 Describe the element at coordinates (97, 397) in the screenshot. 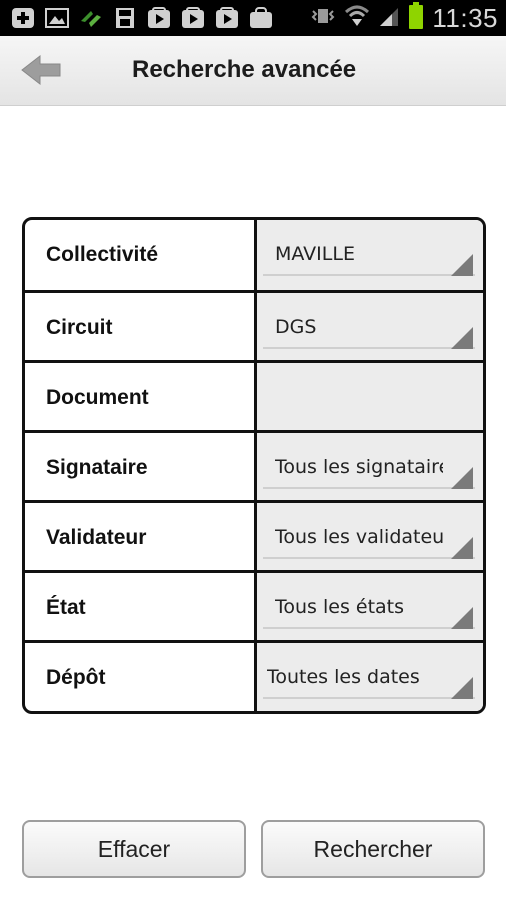

I see `document-label: Document` at that location.